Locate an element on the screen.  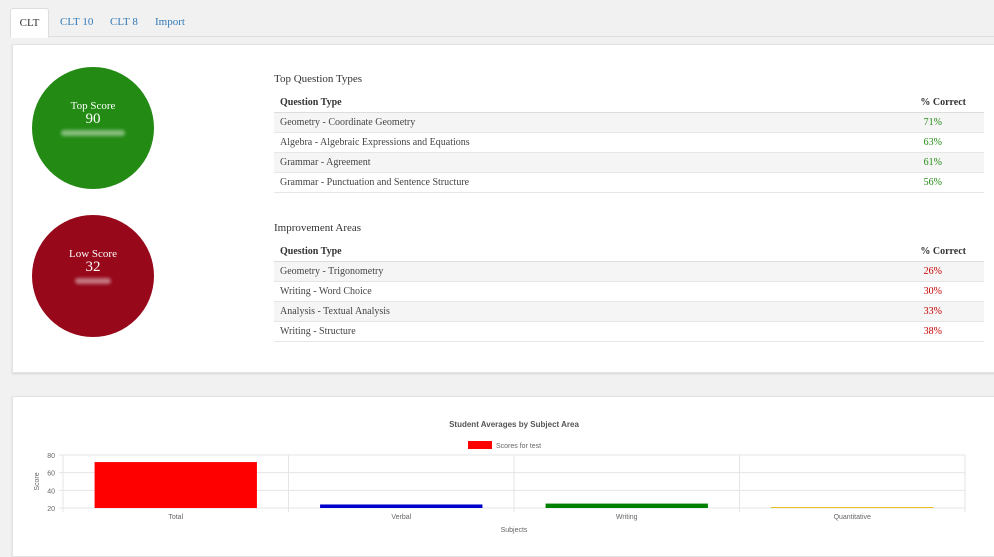
table-row: Grammar - Agreement 61% is located at coordinates (629, 162).